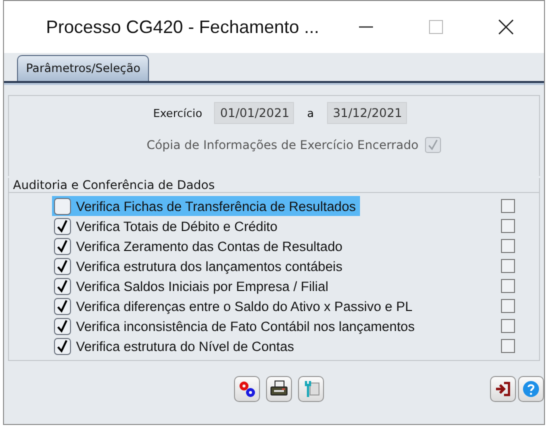  I want to click on checkbox-label: Verifica estrutura do Nível de Contas, so click(185, 346).